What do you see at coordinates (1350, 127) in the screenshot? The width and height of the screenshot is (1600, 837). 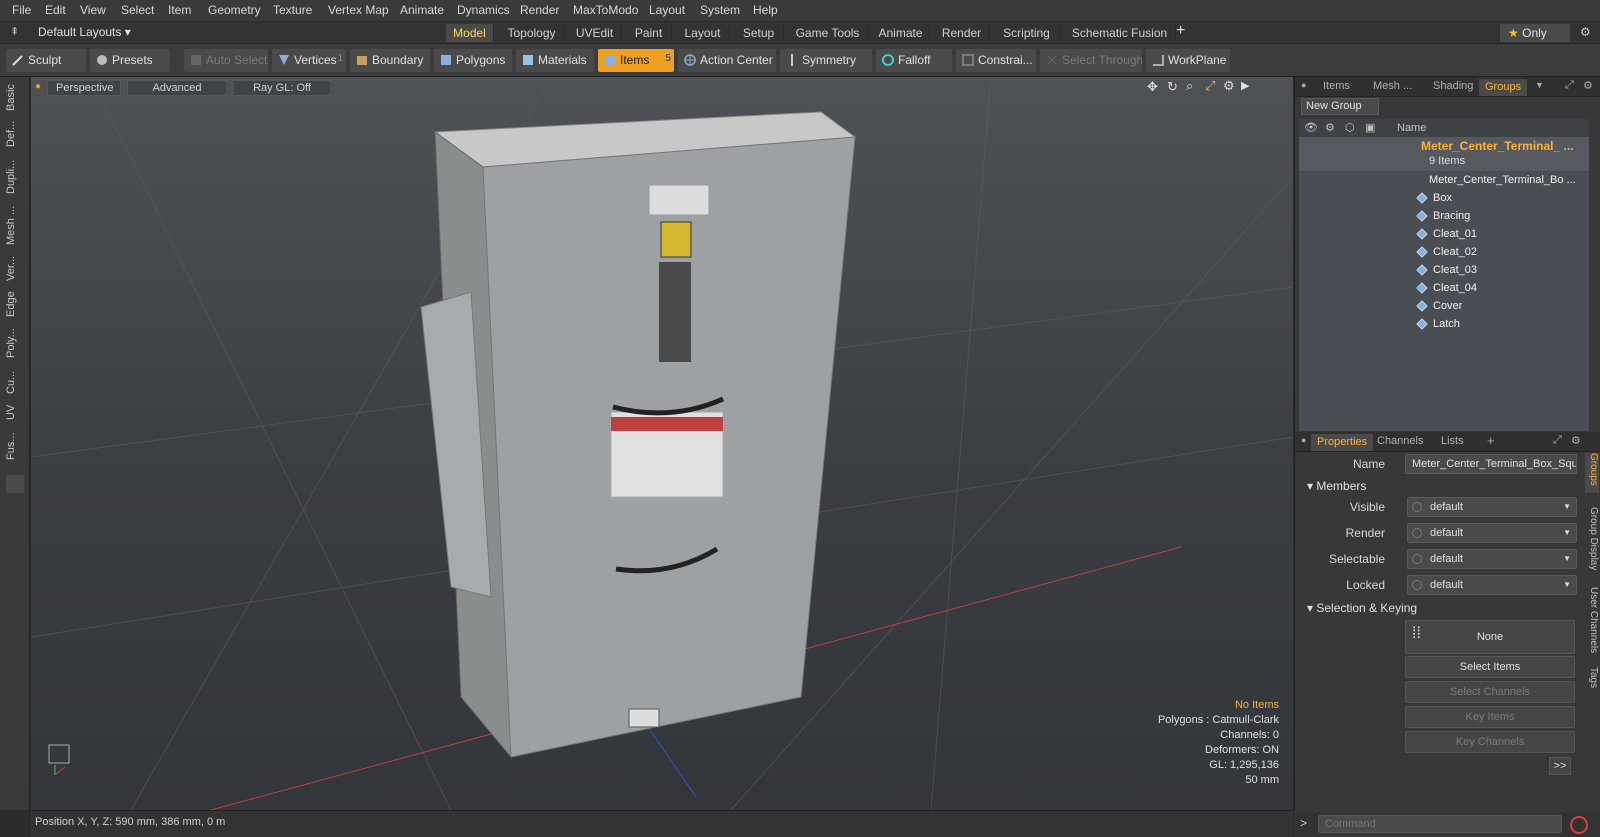 I see `select-icon: ⬡` at bounding box center [1350, 127].